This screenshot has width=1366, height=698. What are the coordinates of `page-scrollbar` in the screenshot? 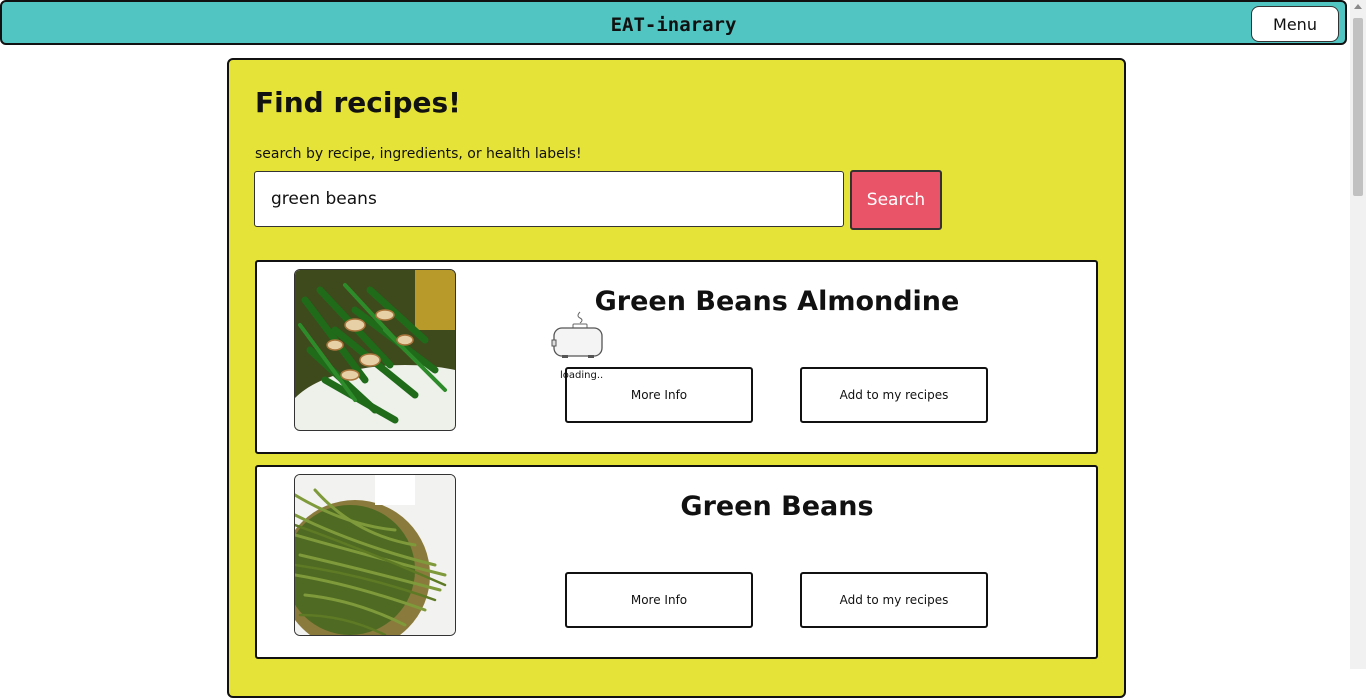 It's located at (1358, 334).